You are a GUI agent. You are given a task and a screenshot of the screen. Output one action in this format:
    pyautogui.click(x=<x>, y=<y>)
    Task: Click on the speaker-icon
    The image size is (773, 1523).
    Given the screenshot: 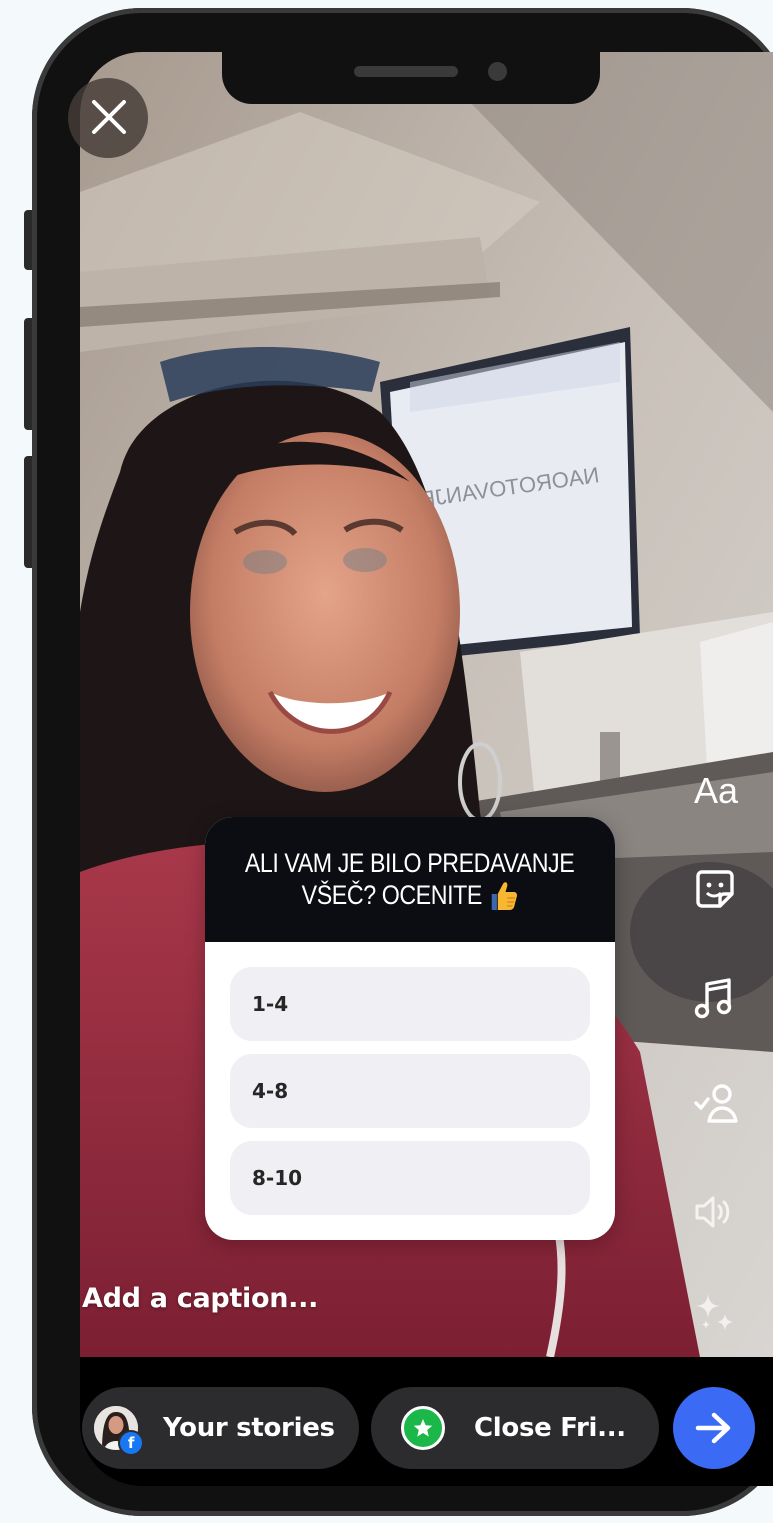 What is the action you would take?
    pyautogui.click(x=714, y=1212)
    